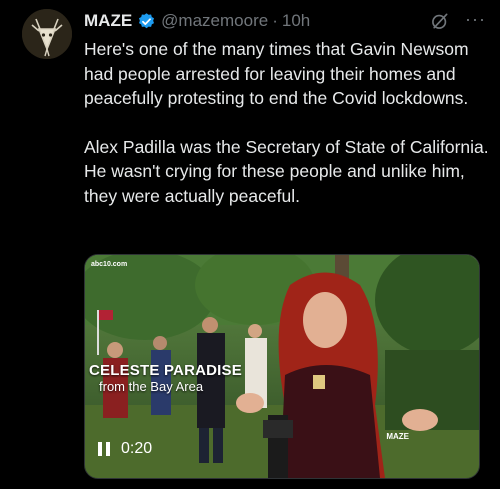 The height and width of the screenshot is (489, 500). I want to click on video-source-tag: abc10.com, so click(109, 264).